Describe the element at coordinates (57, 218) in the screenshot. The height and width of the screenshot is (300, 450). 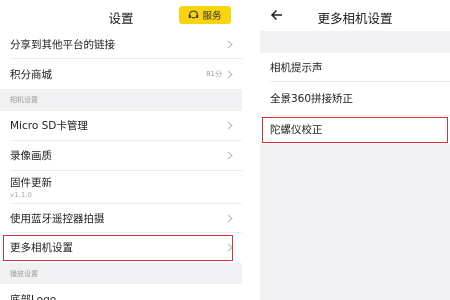
I see `list-item-label: 使用蓝牙遥控器拍摄` at that location.